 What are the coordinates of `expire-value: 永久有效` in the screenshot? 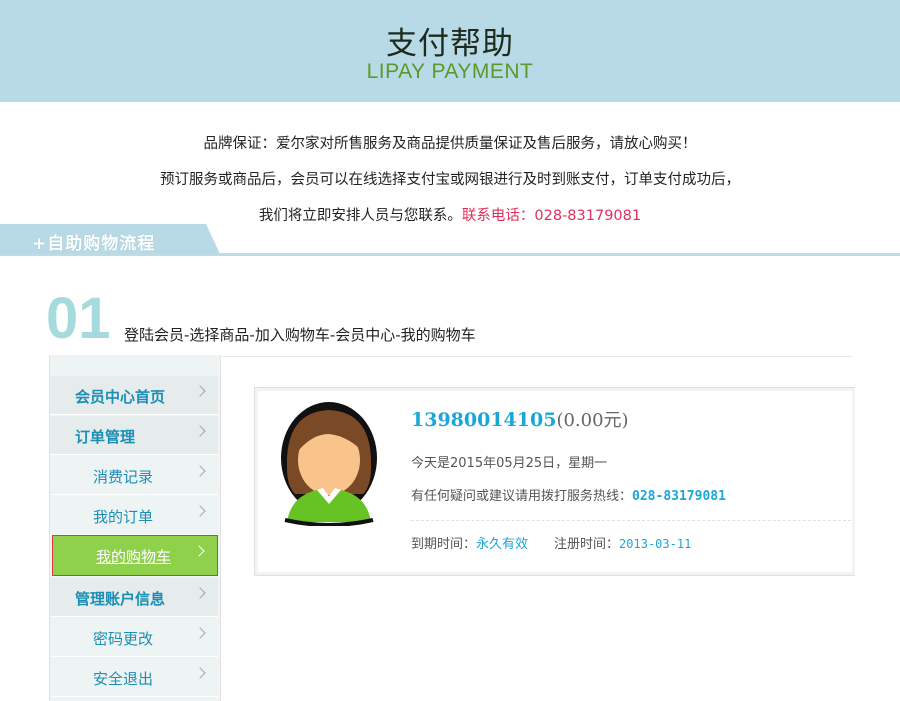 It's located at (502, 544).